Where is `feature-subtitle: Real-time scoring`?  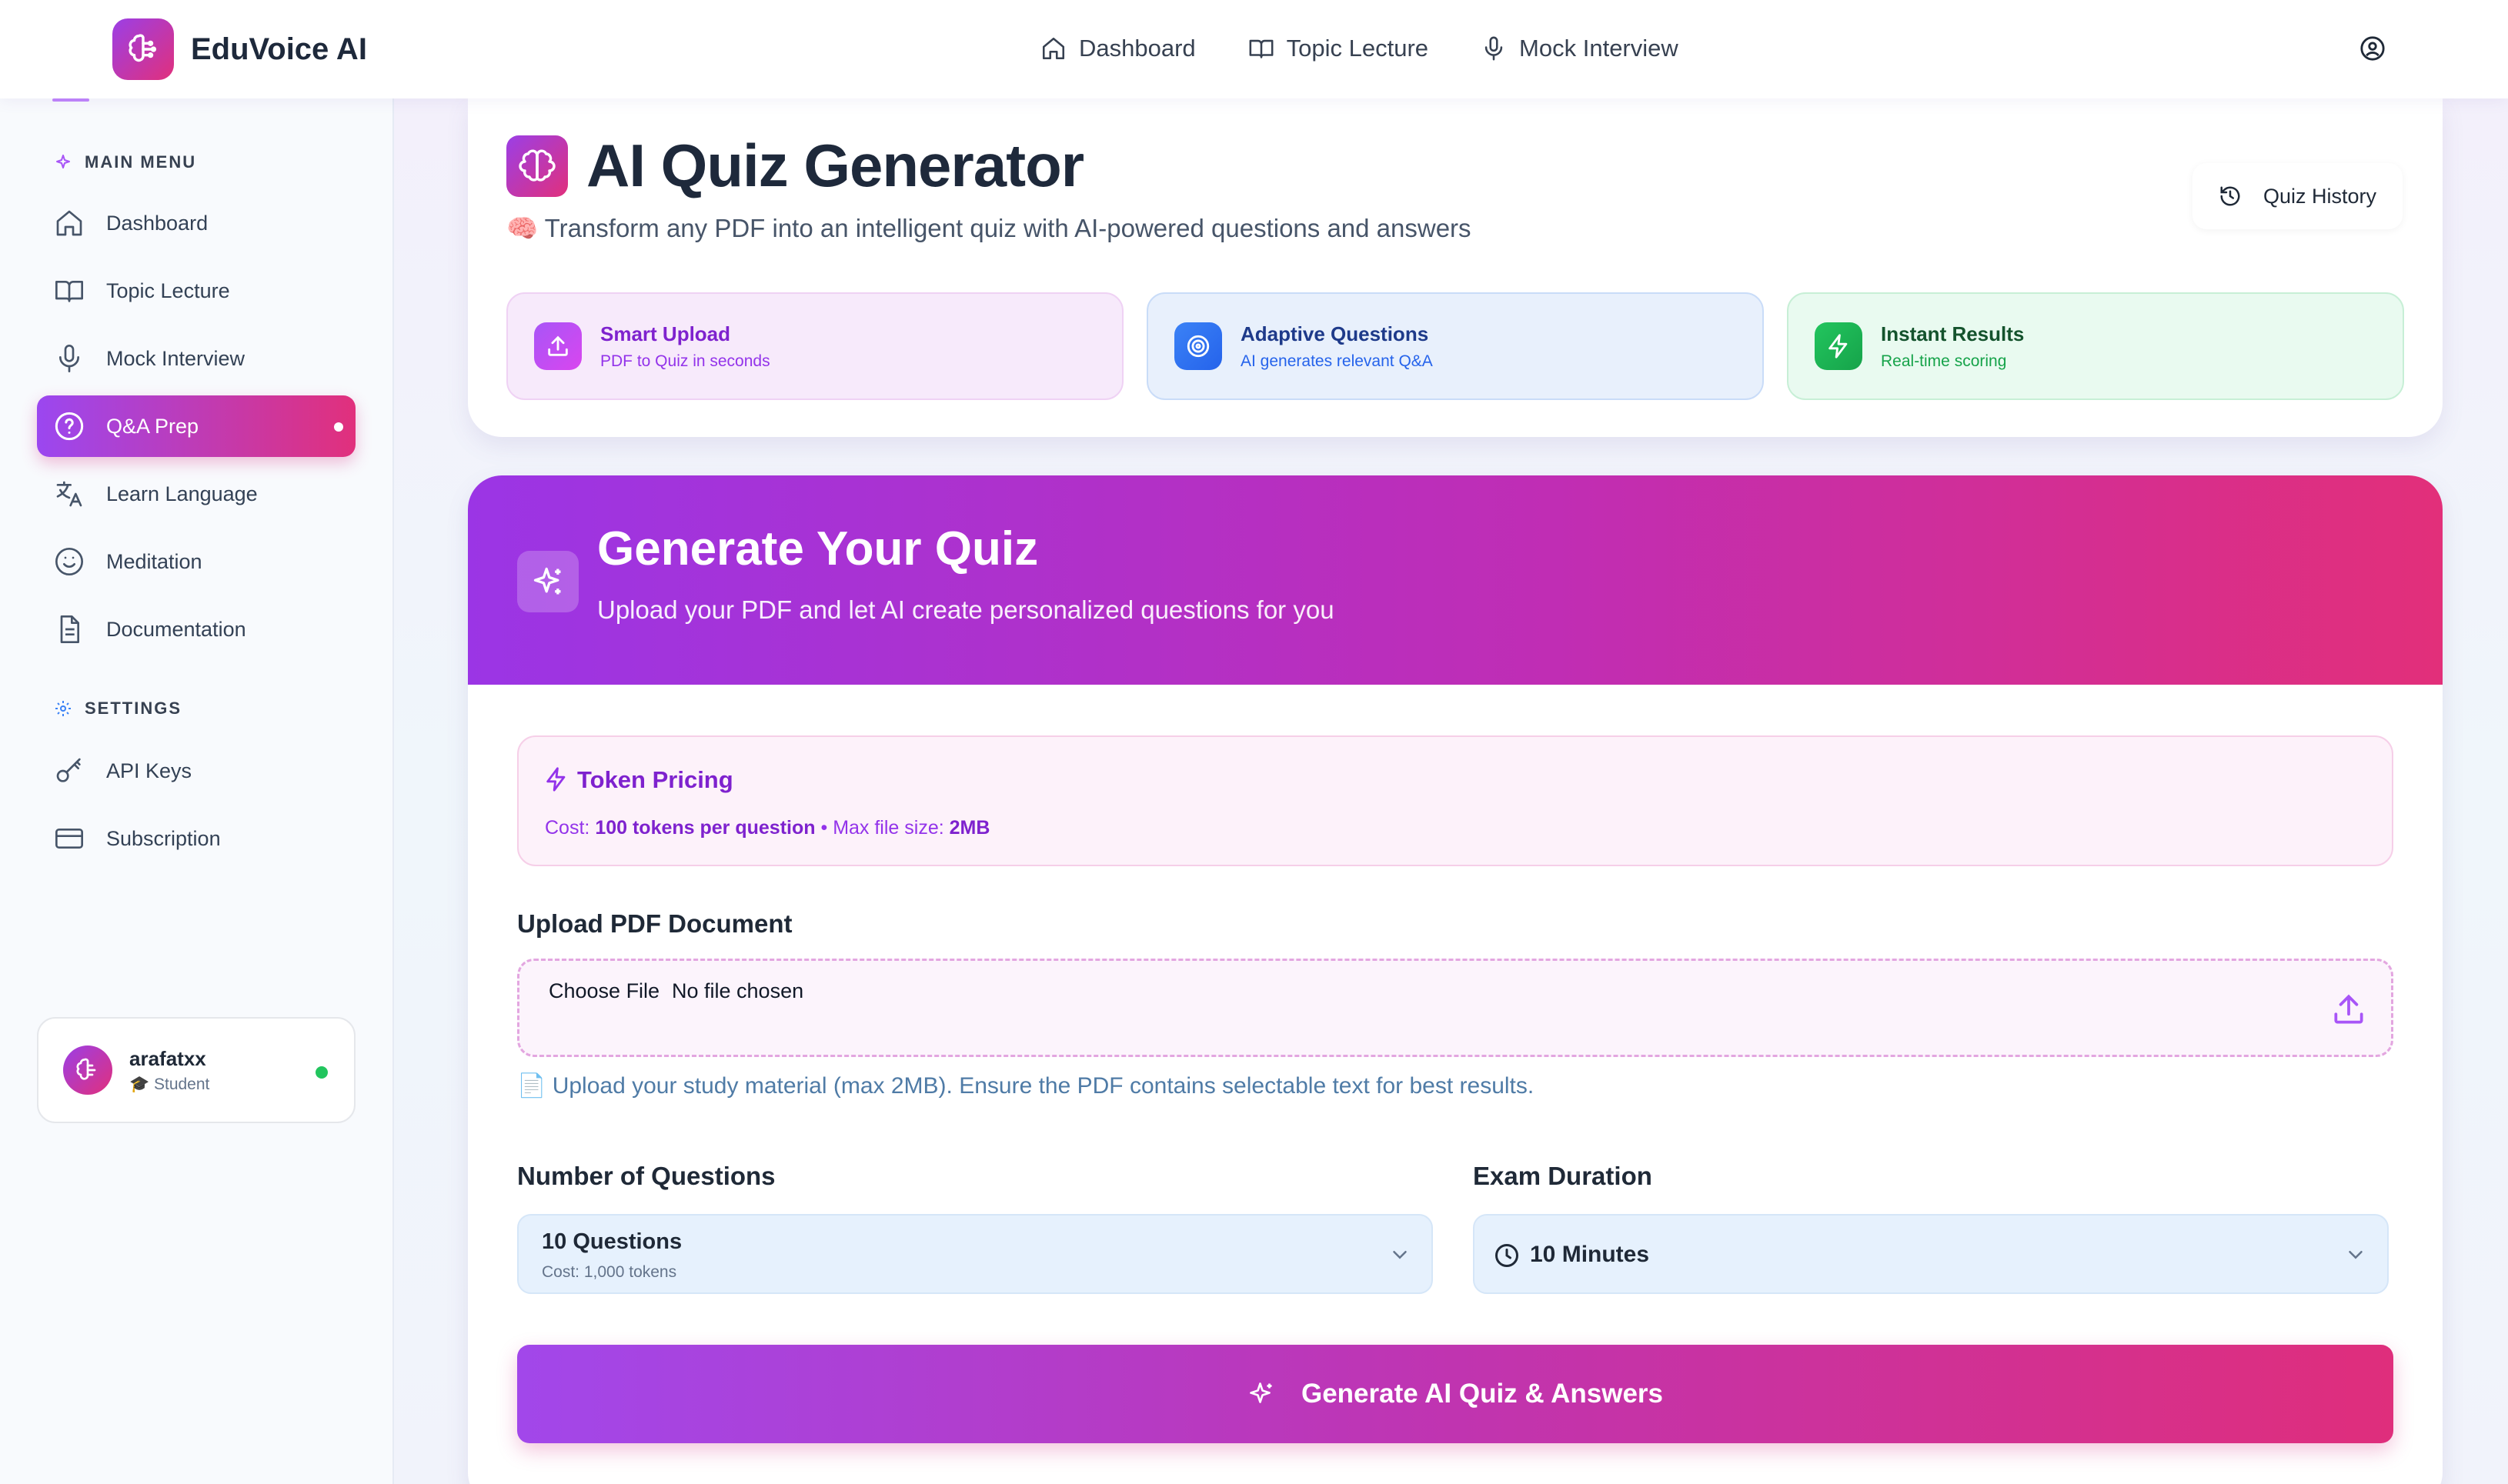
feature-subtitle: Real-time scoring is located at coordinates (1944, 361).